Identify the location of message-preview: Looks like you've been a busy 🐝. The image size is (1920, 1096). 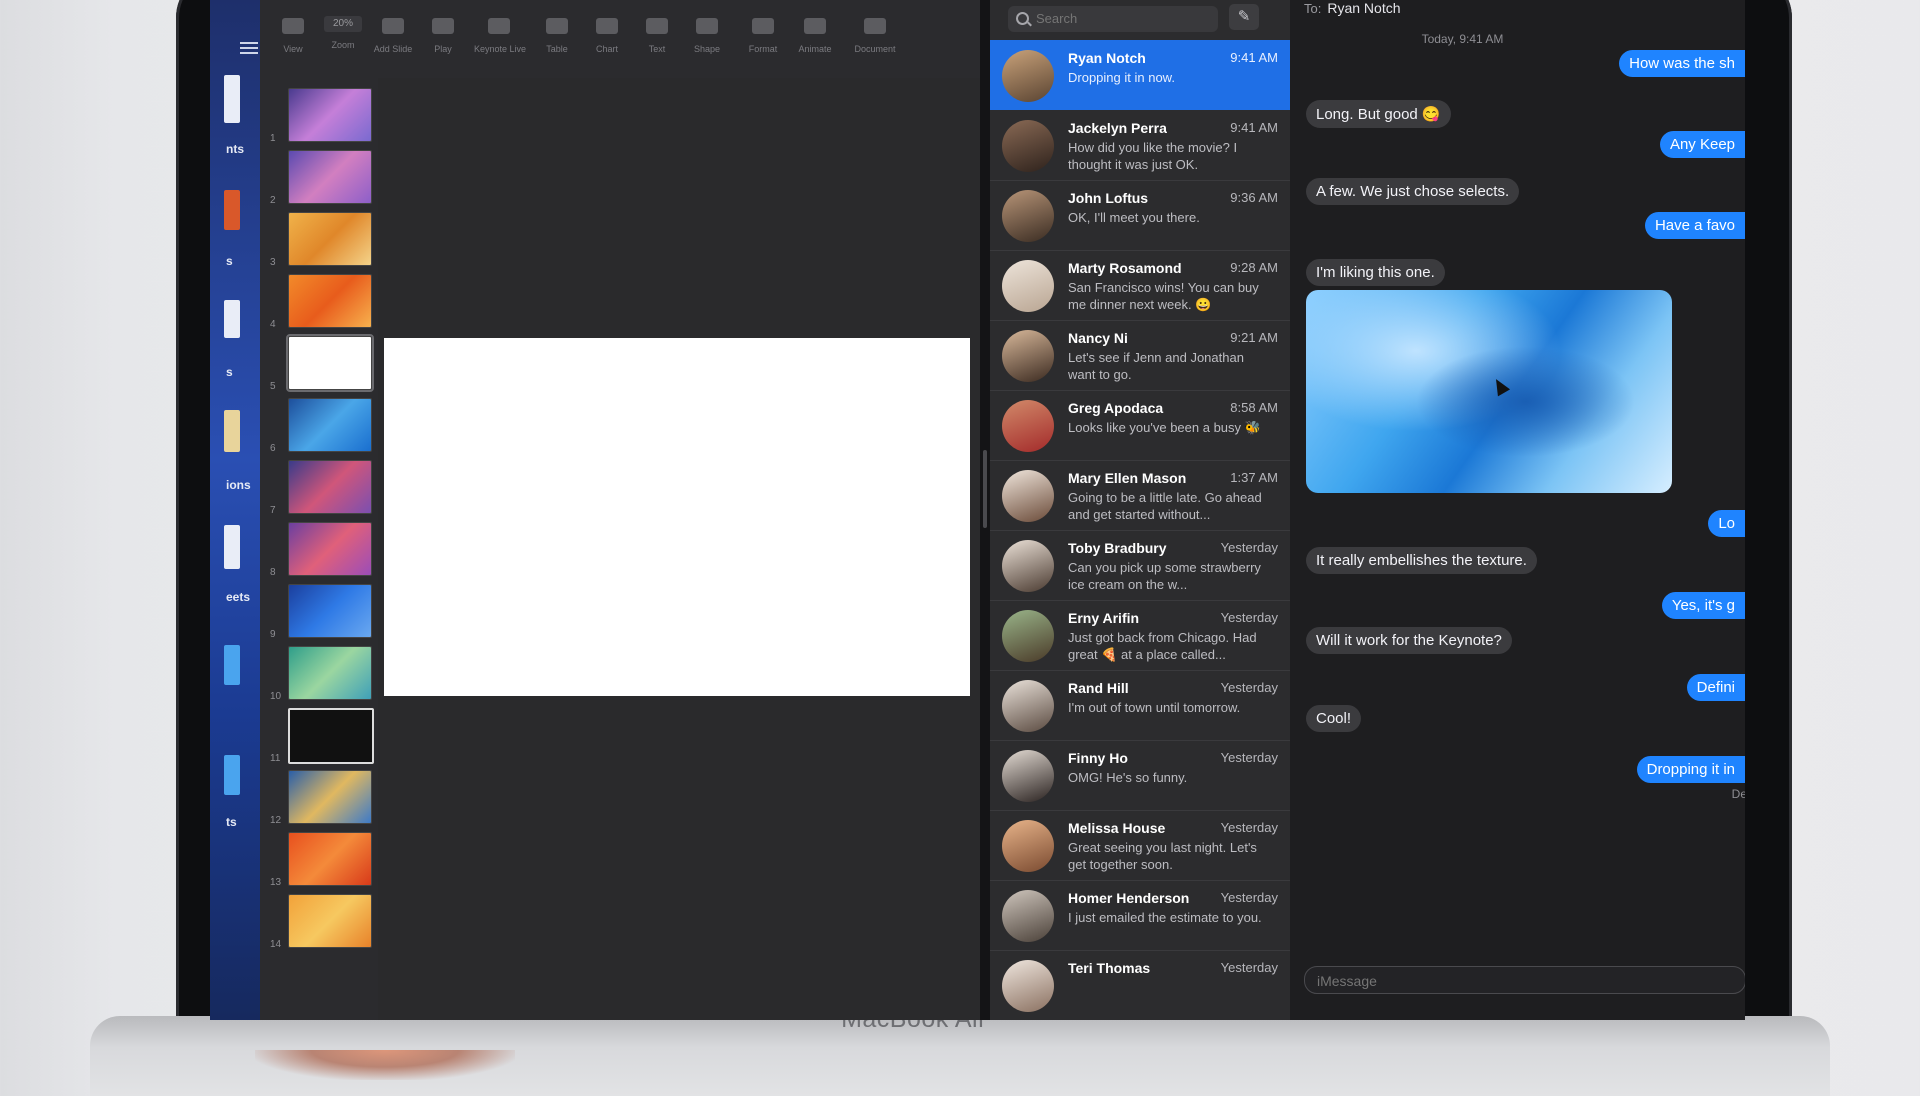
(1164, 427).